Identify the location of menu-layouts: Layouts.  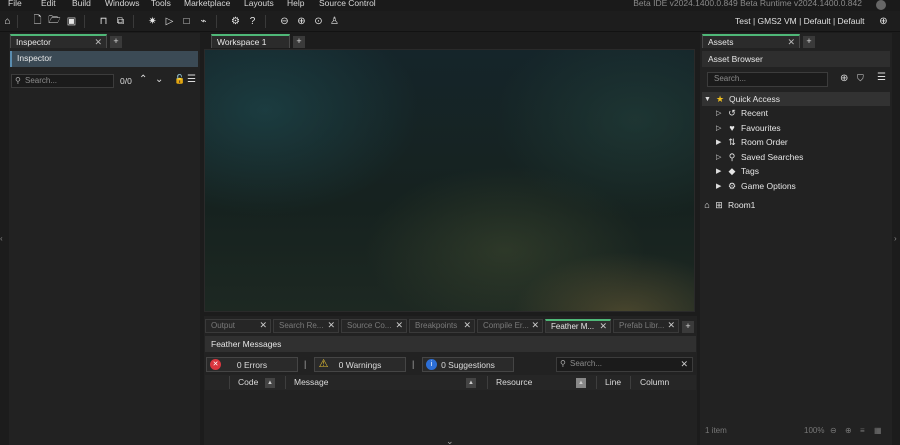
(259, 4).